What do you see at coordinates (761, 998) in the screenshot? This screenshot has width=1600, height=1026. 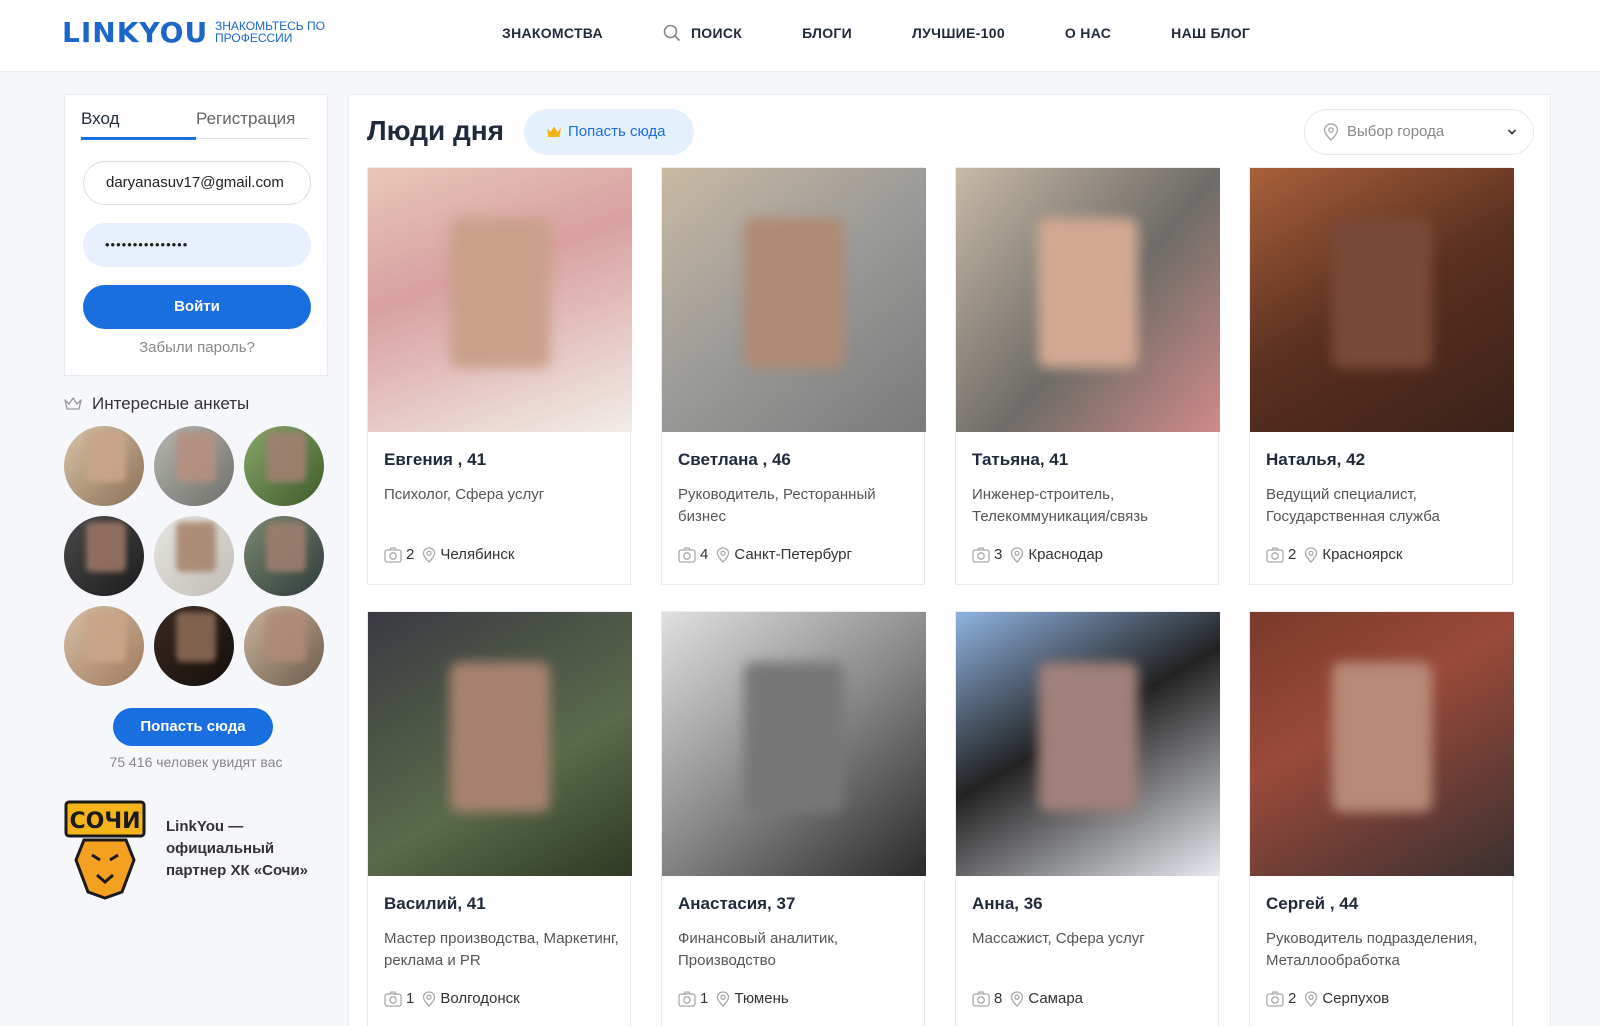 I see `profile-city: Тюмень` at bounding box center [761, 998].